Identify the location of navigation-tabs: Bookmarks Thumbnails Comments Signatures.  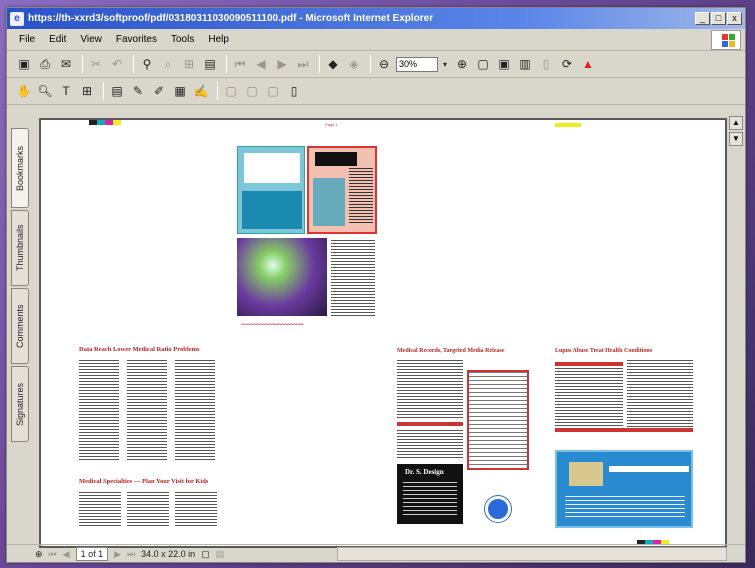
(21, 328).